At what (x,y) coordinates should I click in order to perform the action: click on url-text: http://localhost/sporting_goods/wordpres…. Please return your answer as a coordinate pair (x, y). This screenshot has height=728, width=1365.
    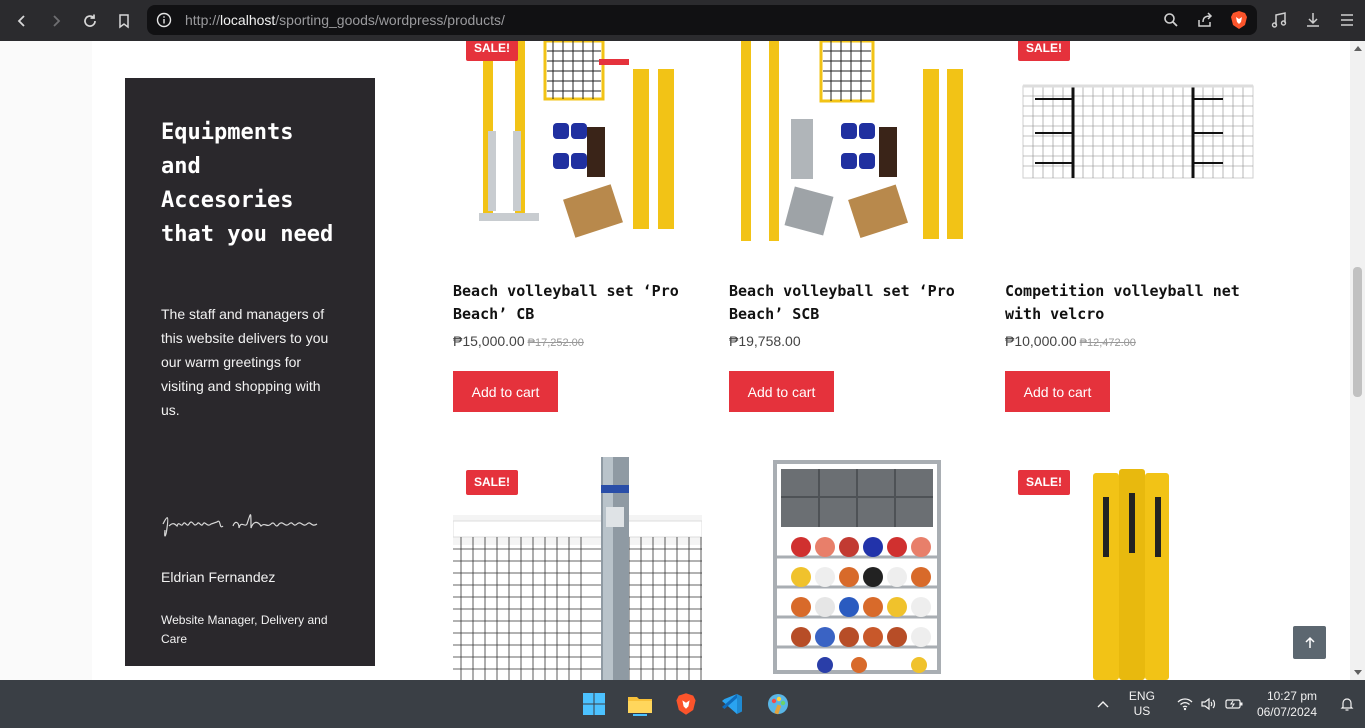
    Looking at the image, I should click on (345, 20).